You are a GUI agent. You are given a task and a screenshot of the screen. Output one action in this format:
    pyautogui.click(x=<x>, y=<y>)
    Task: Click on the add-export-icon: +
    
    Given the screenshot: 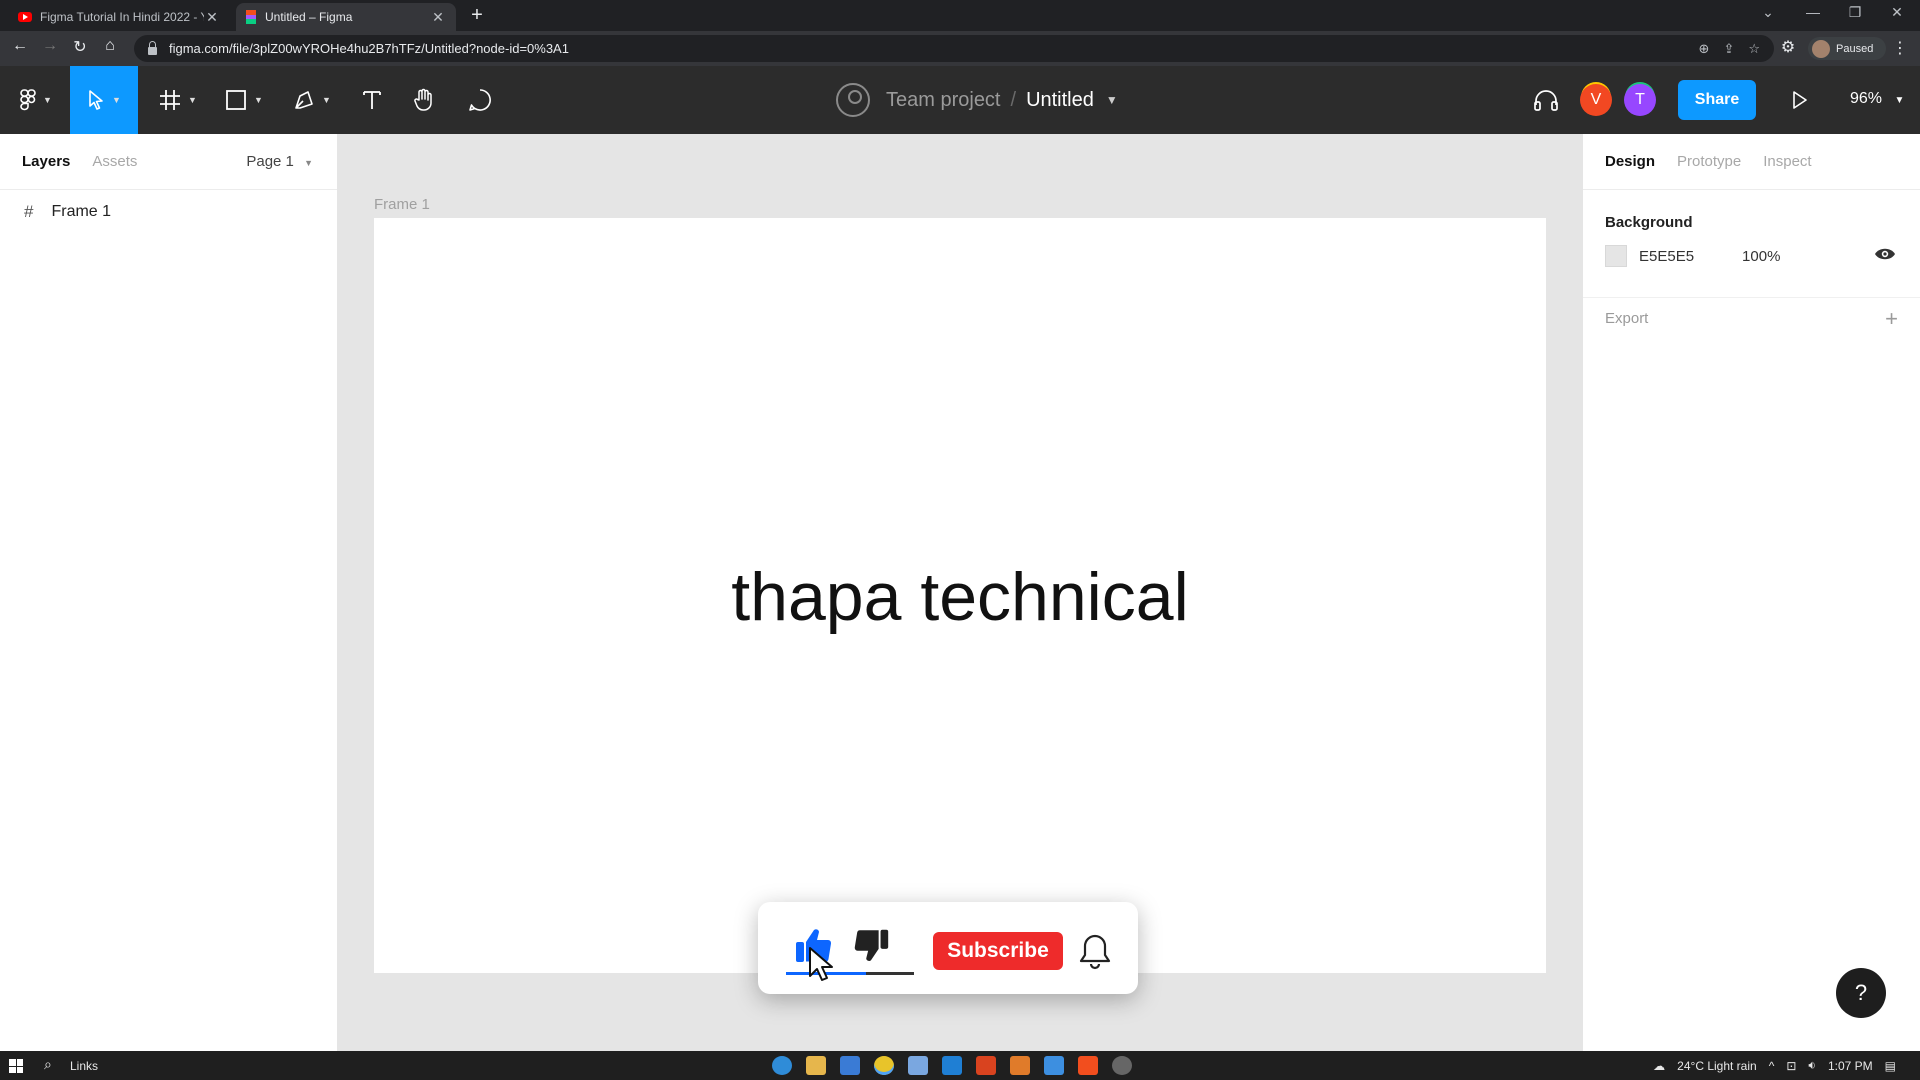 What is the action you would take?
    pyautogui.click(x=1891, y=319)
    